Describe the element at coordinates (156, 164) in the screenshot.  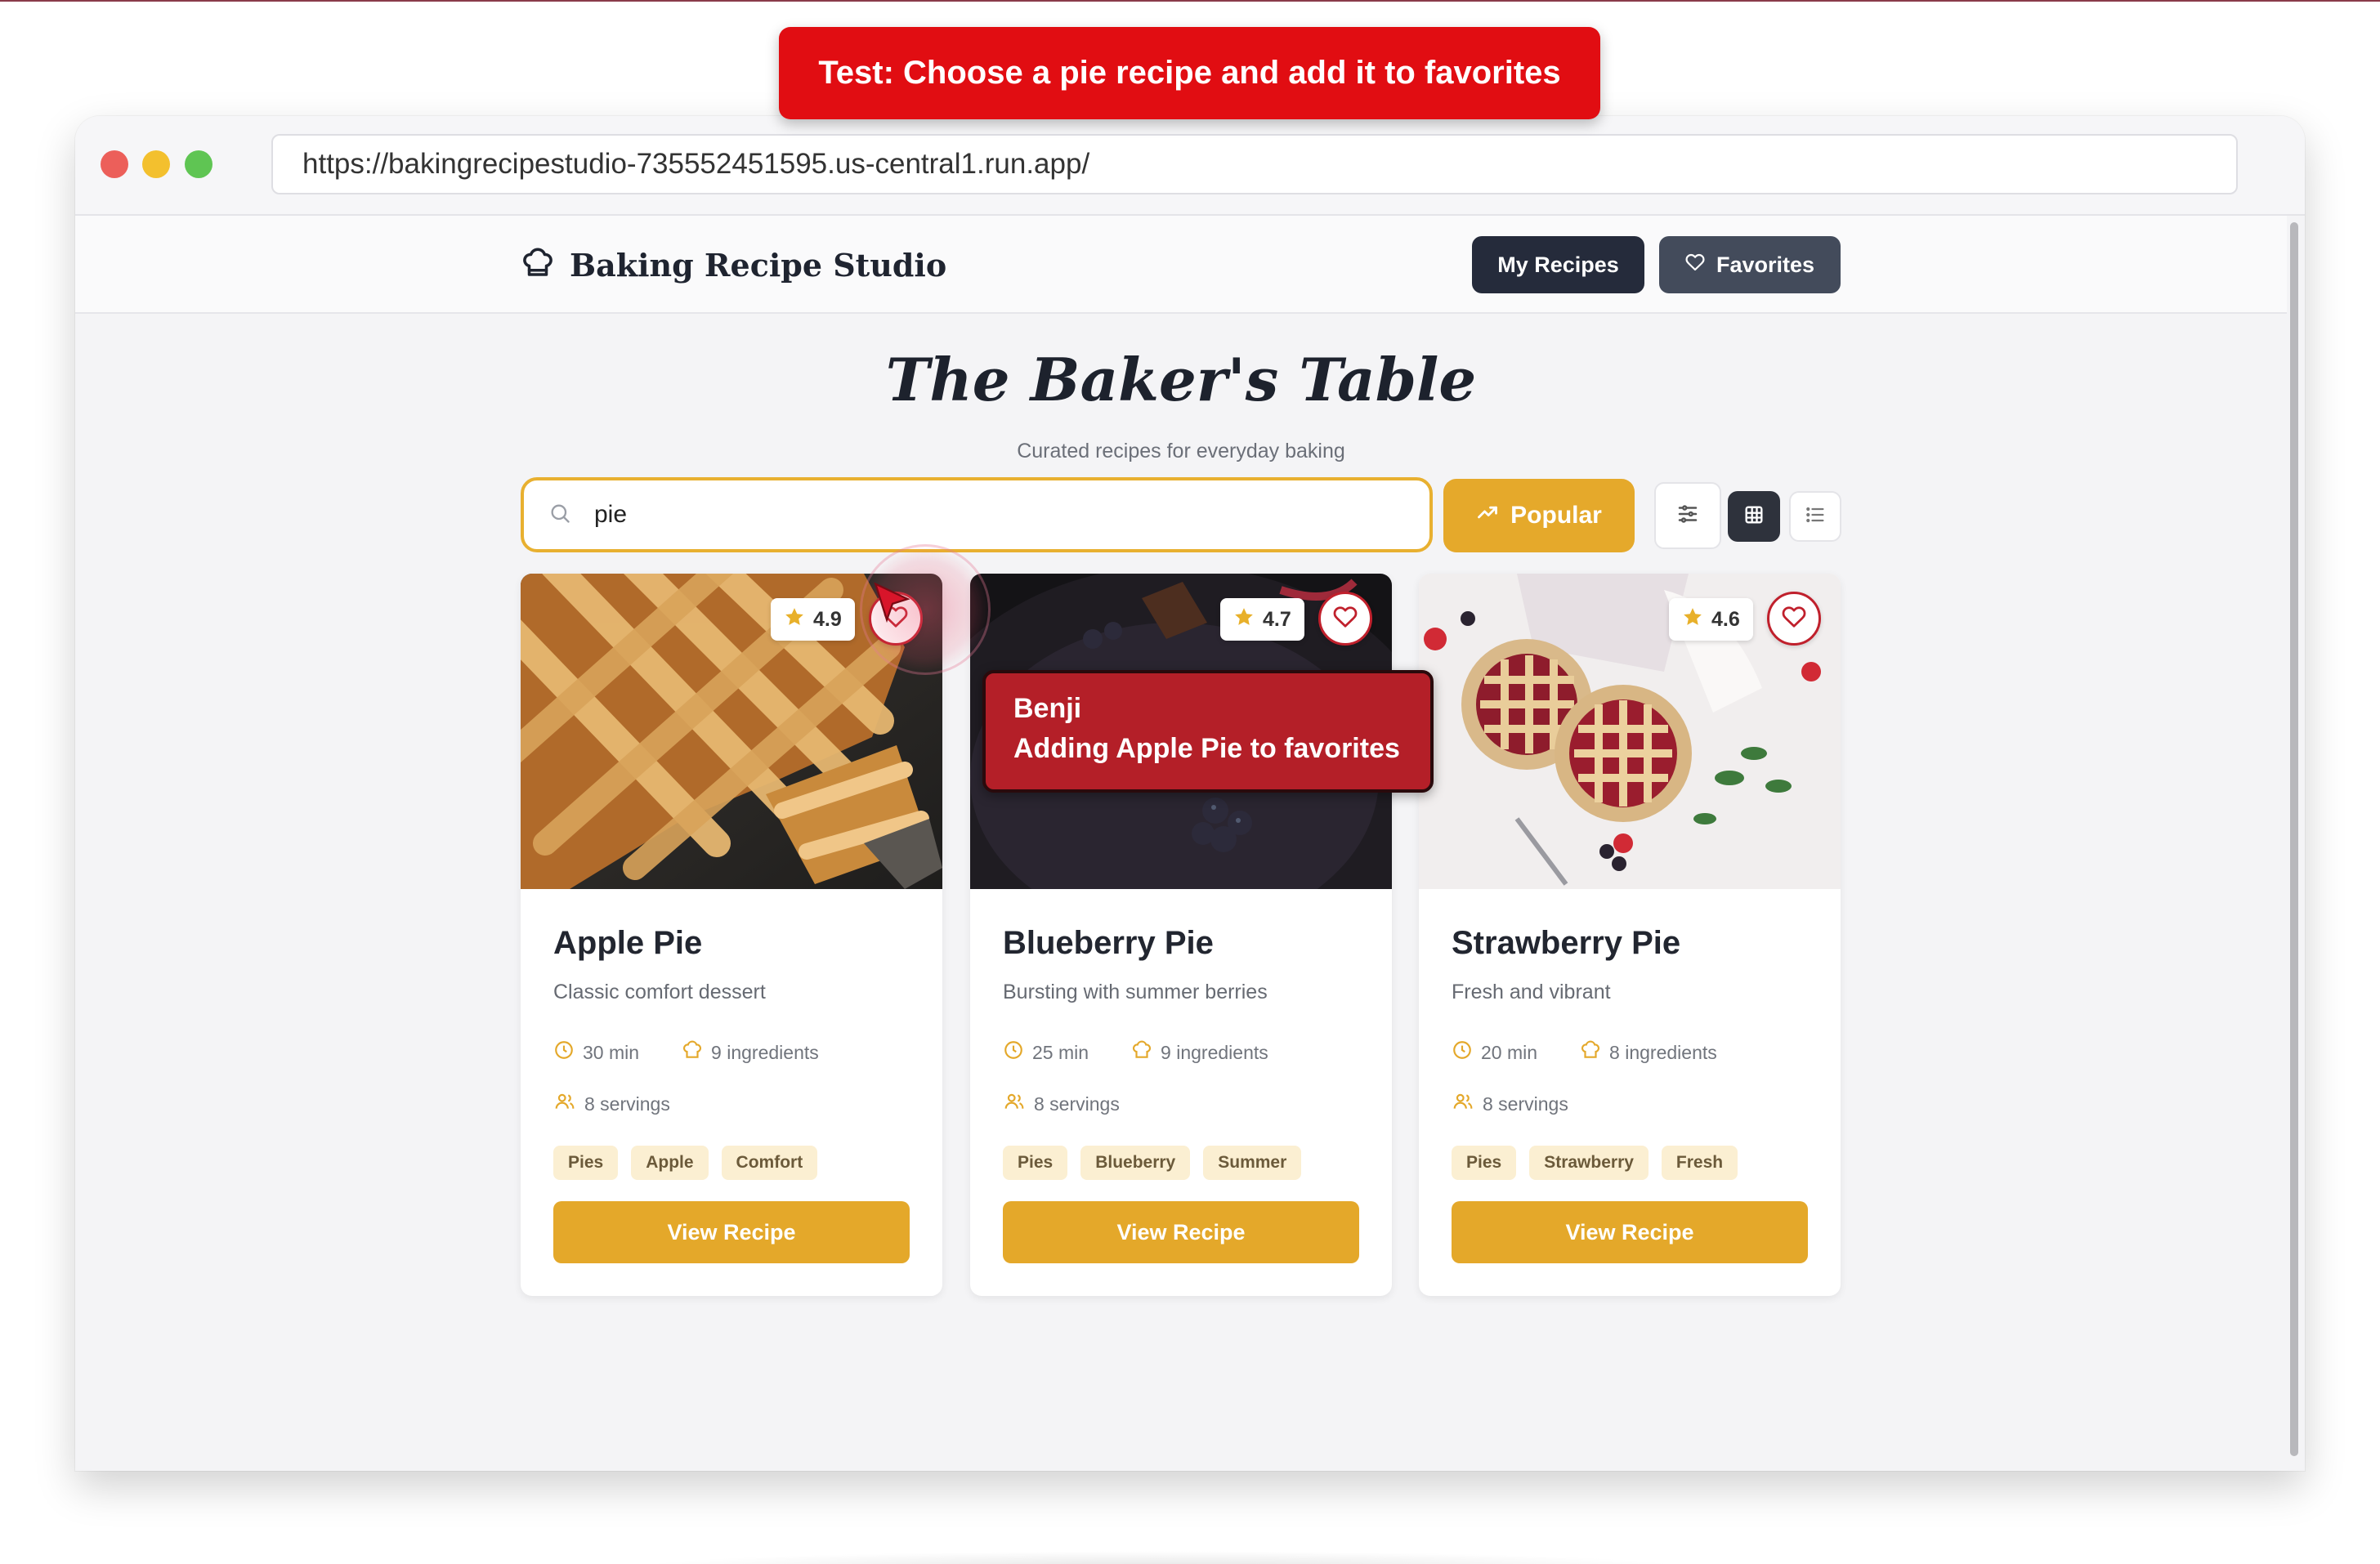
I see `minimize-window-button` at that location.